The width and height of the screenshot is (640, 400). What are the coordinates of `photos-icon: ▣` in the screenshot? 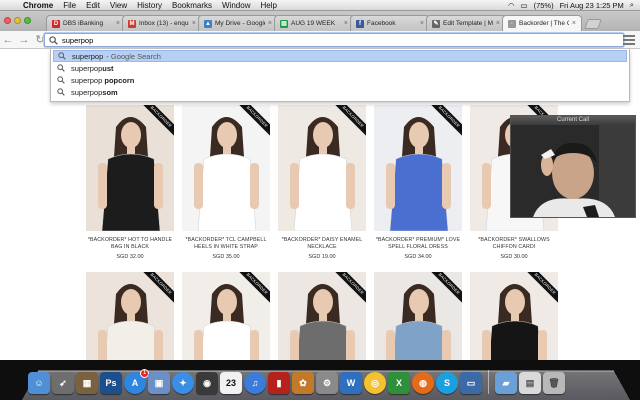 It's located at (159, 383).